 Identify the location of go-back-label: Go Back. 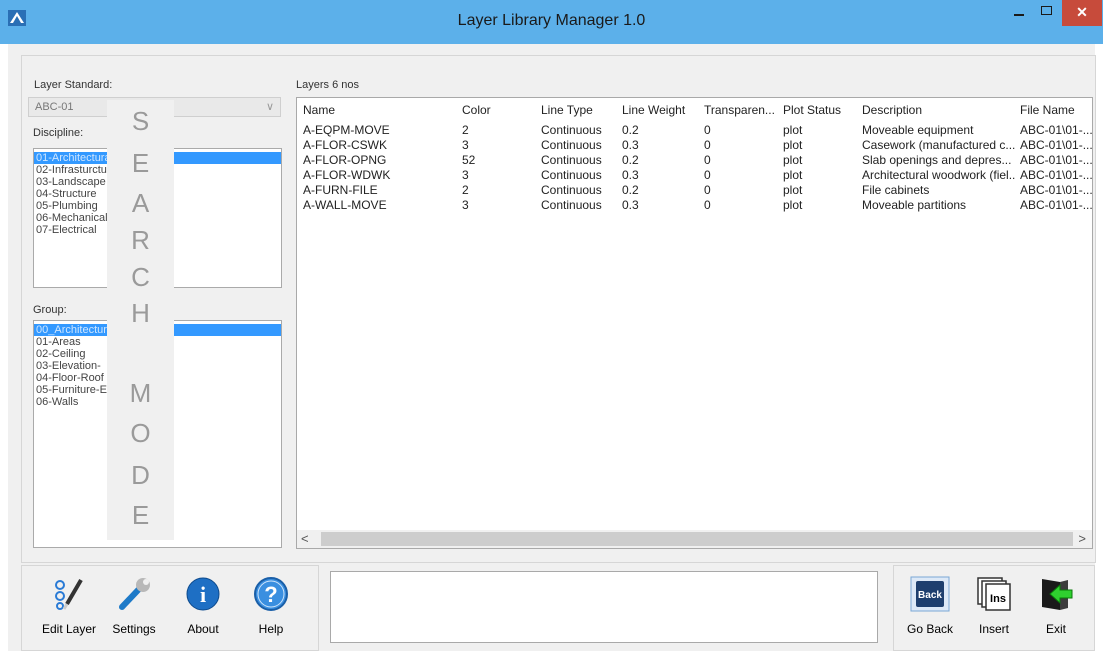
(930, 629).